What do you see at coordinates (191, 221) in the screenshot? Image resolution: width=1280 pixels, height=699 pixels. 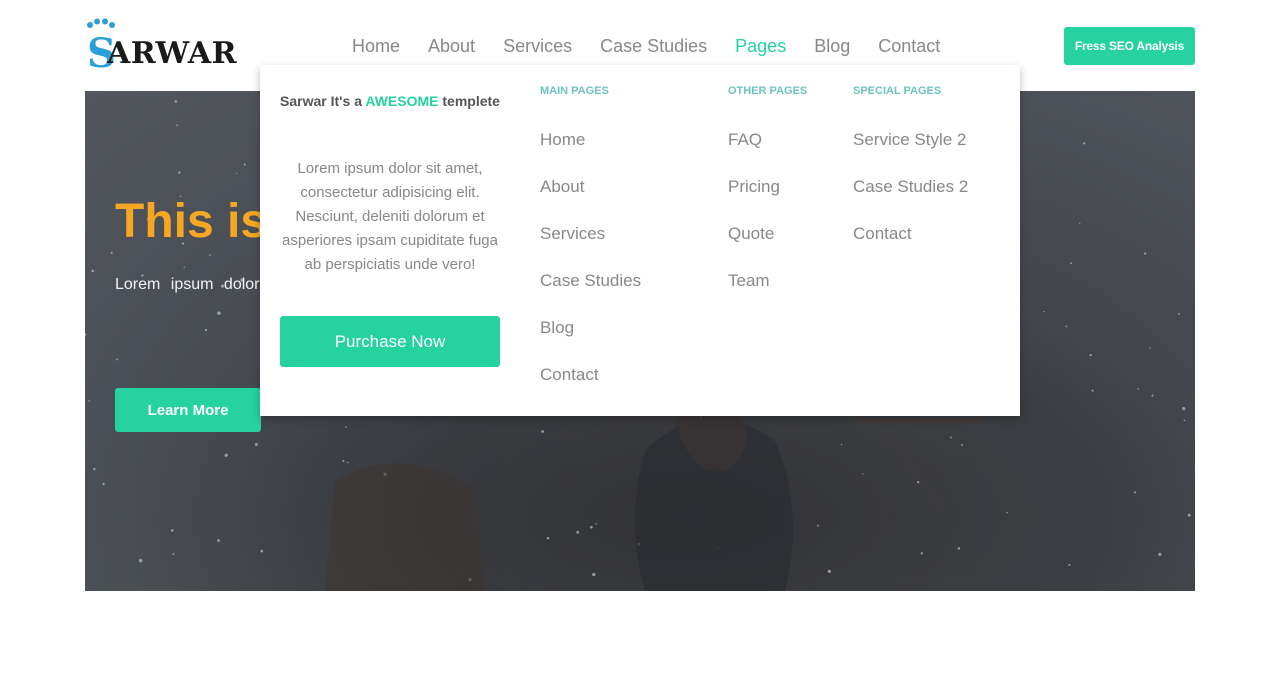 I see `hero-title: This is` at bounding box center [191, 221].